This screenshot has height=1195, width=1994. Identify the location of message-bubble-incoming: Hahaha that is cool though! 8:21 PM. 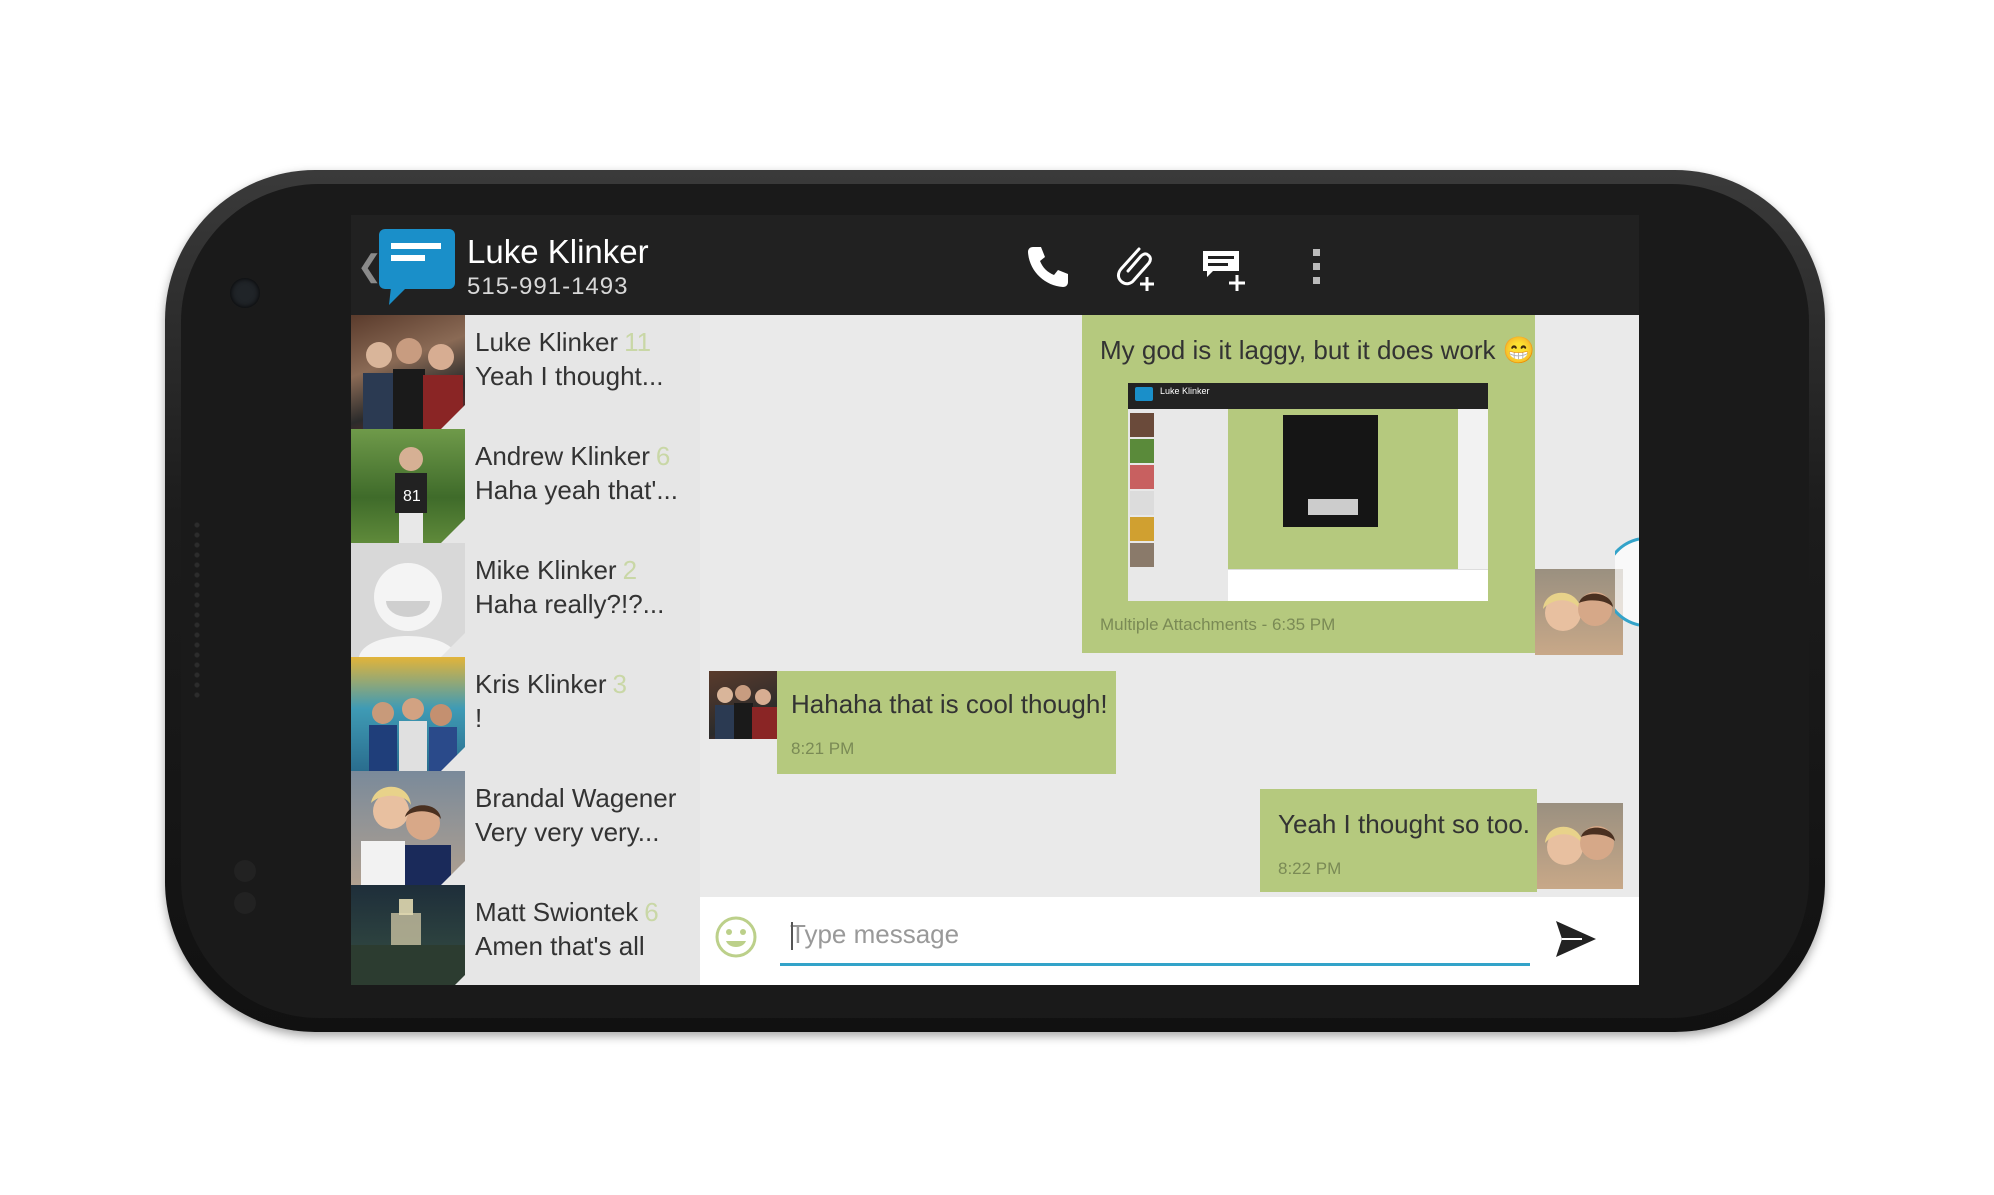
(946, 722).